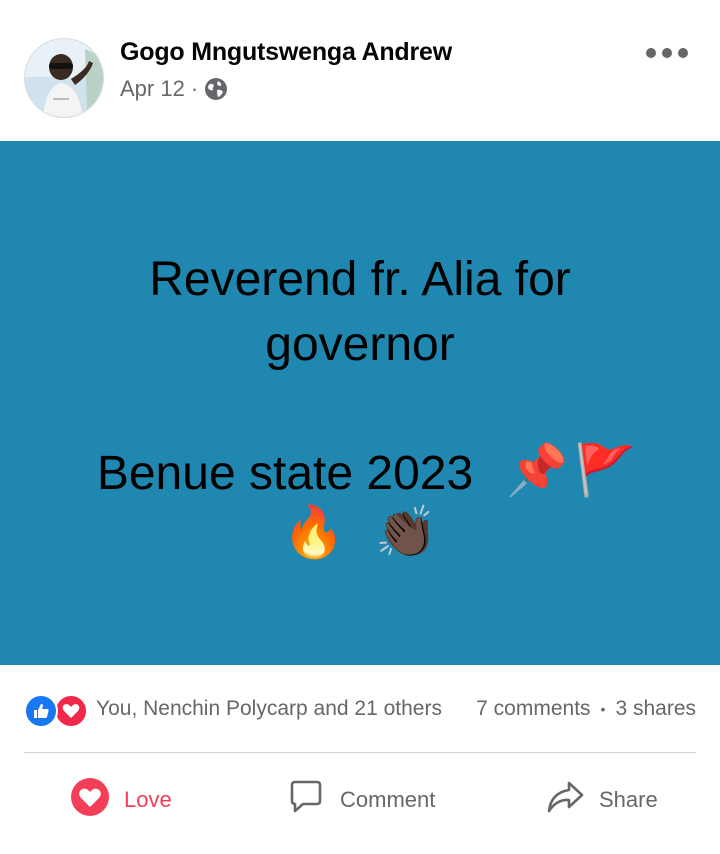 This screenshot has height=854, width=720. Describe the element at coordinates (533, 709) in the screenshot. I see `comments-count: 7 comments` at that location.